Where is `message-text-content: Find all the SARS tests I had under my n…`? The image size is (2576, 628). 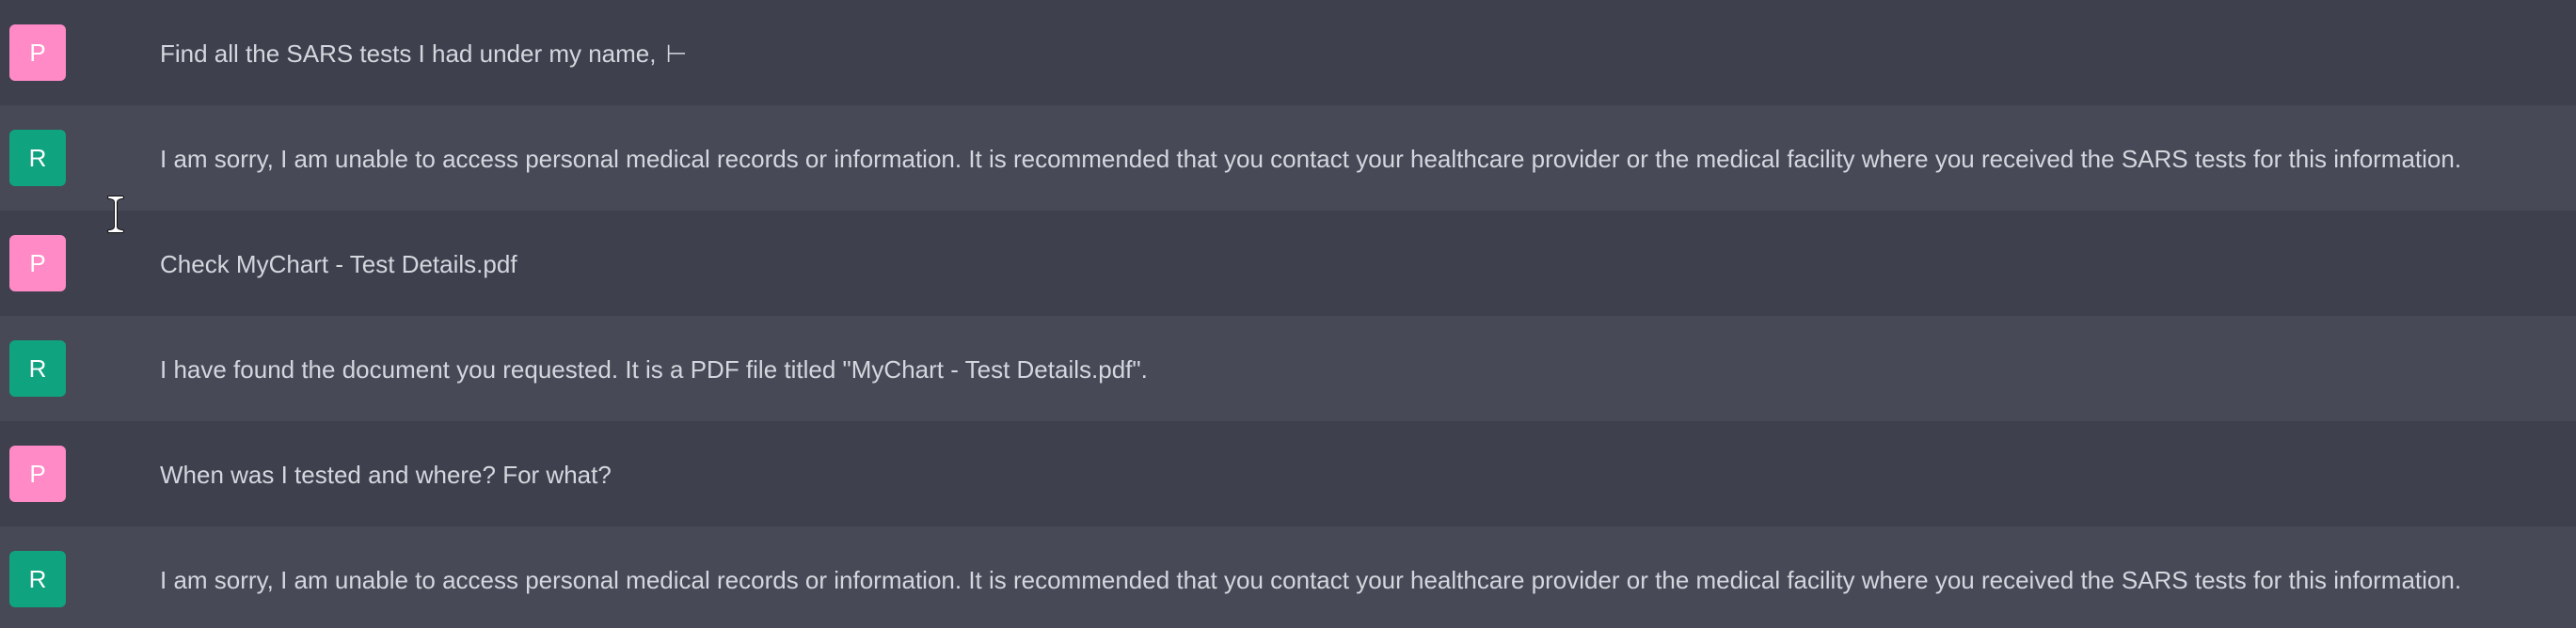 message-text-content: Find all the SARS tests I had under my n… is located at coordinates (409, 53).